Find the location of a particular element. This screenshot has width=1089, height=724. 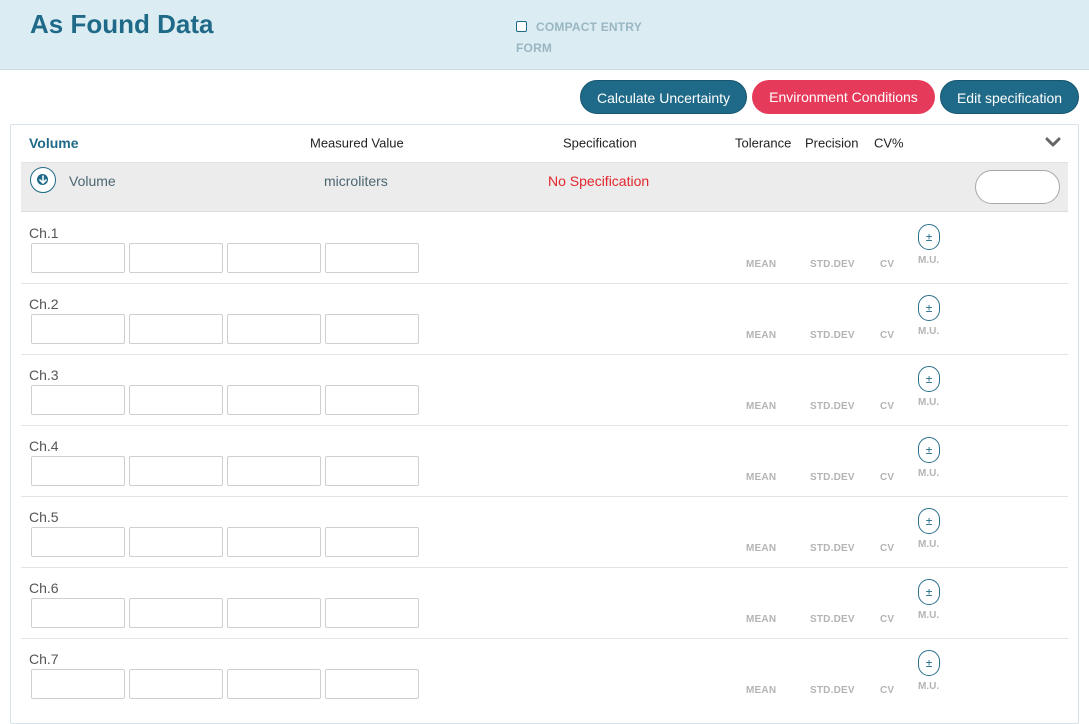

channel-label: Ch.4 is located at coordinates (44, 446).